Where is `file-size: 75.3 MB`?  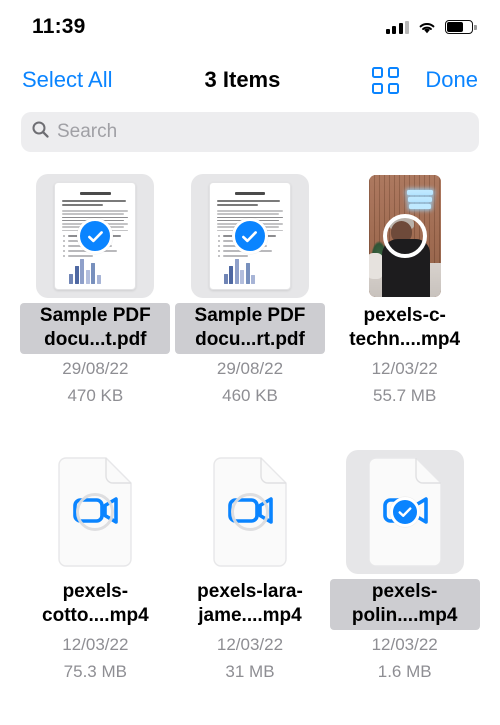 file-size: 75.3 MB is located at coordinates (95, 671).